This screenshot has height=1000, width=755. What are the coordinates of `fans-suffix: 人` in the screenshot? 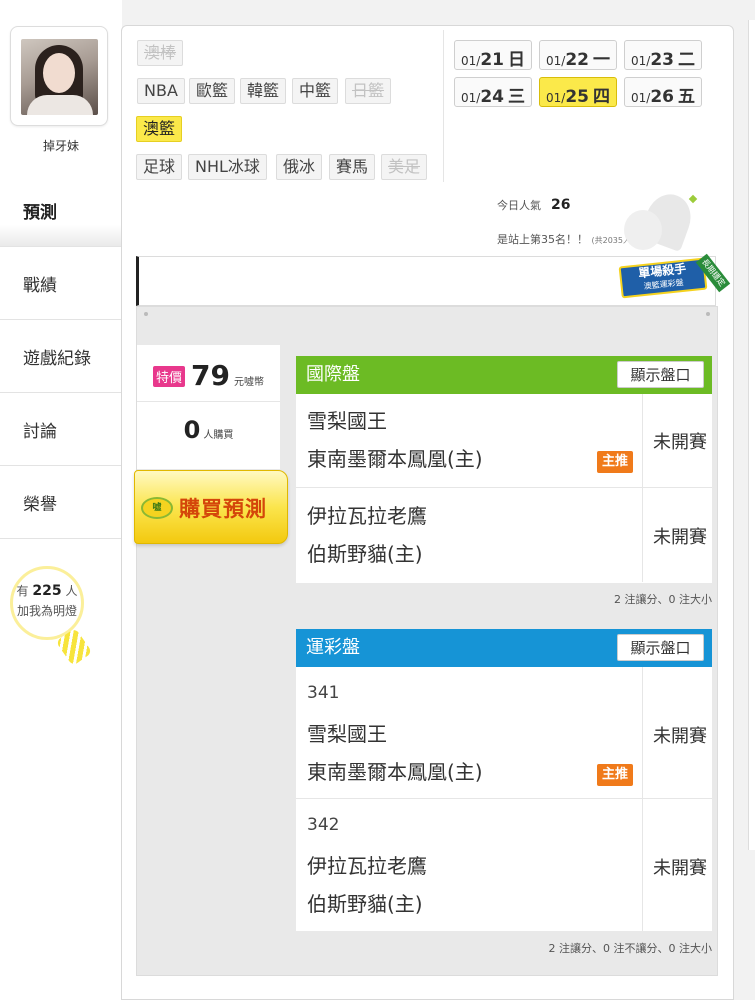 It's located at (71, 591).